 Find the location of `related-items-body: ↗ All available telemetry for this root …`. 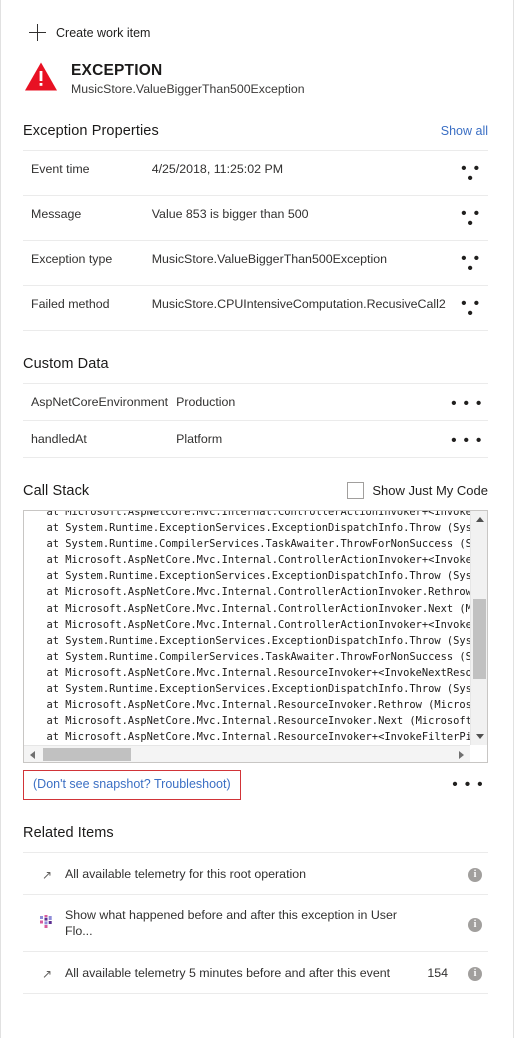

related-items-body: ↗ All available telemetry for this root … is located at coordinates (255, 923).